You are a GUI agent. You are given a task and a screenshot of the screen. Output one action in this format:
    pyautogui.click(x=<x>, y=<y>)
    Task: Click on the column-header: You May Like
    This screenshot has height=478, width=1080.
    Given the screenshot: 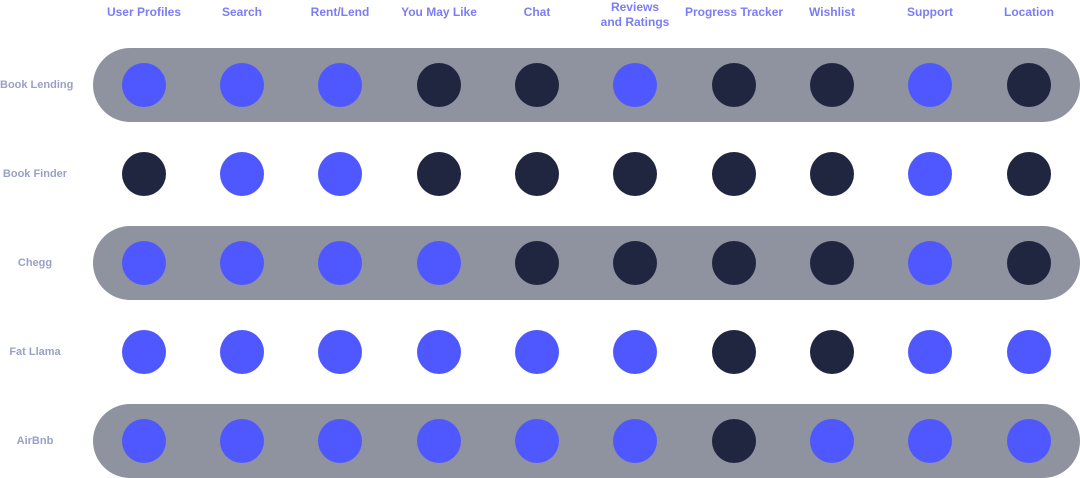 What is the action you would take?
    pyautogui.click(x=439, y=12)
    